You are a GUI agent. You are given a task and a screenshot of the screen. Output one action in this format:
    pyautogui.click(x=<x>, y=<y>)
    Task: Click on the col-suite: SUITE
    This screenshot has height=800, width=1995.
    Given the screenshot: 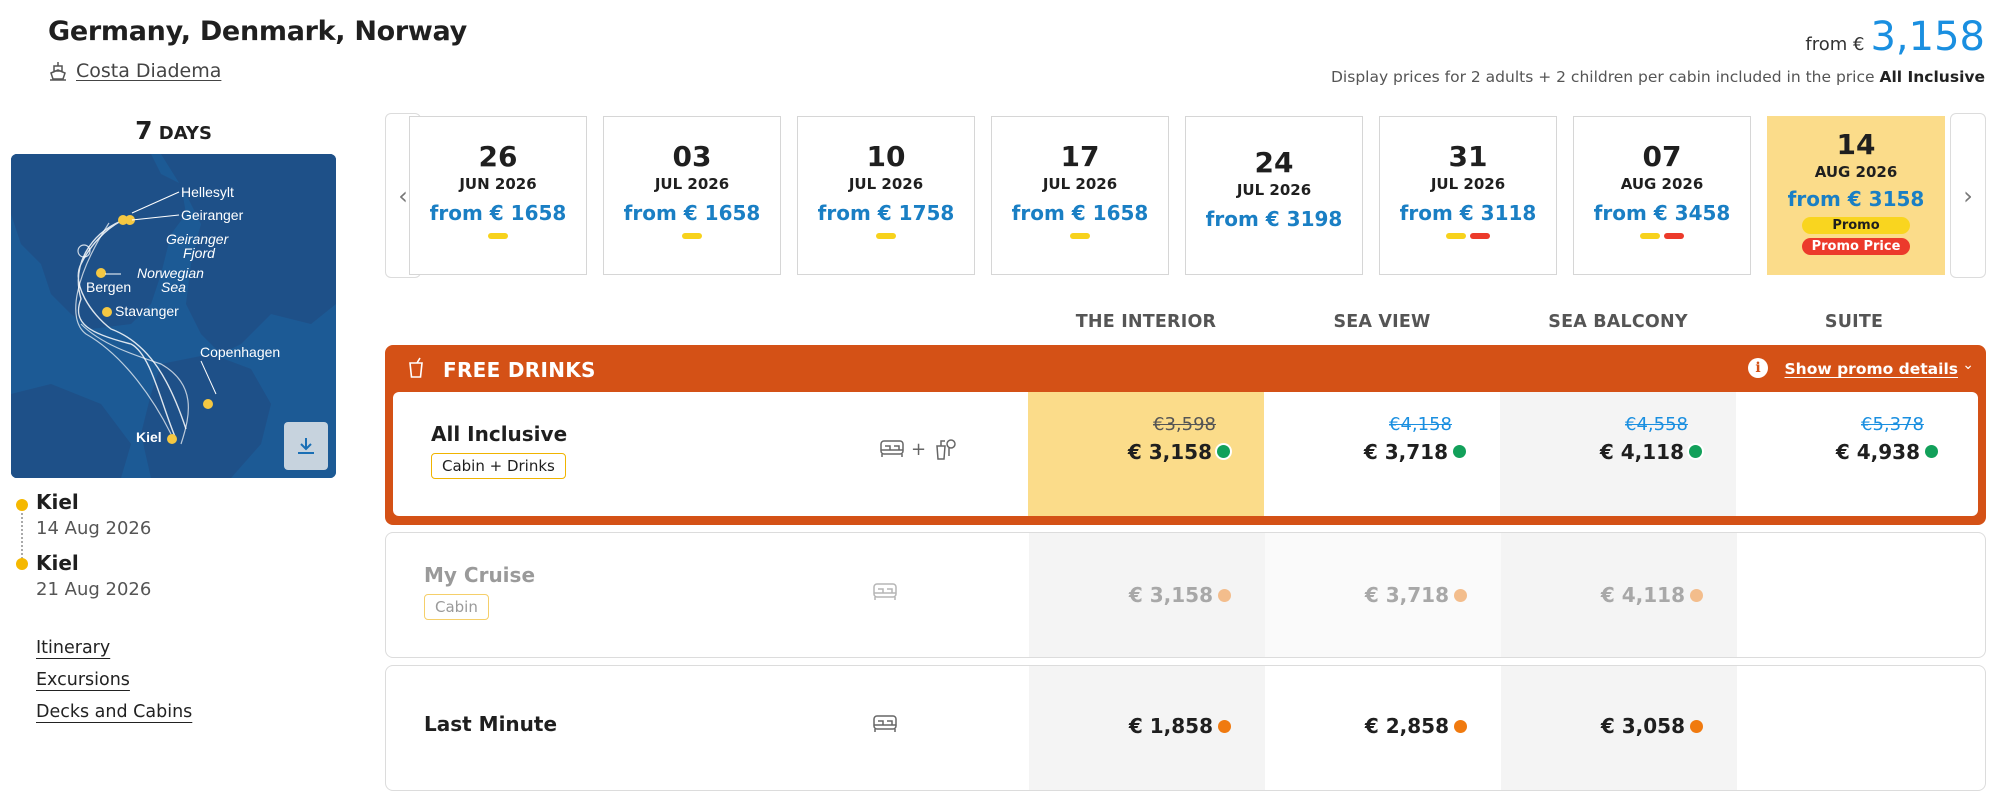 What is the action you would take?
    pyautogui.click(x=1854, y=322)
    